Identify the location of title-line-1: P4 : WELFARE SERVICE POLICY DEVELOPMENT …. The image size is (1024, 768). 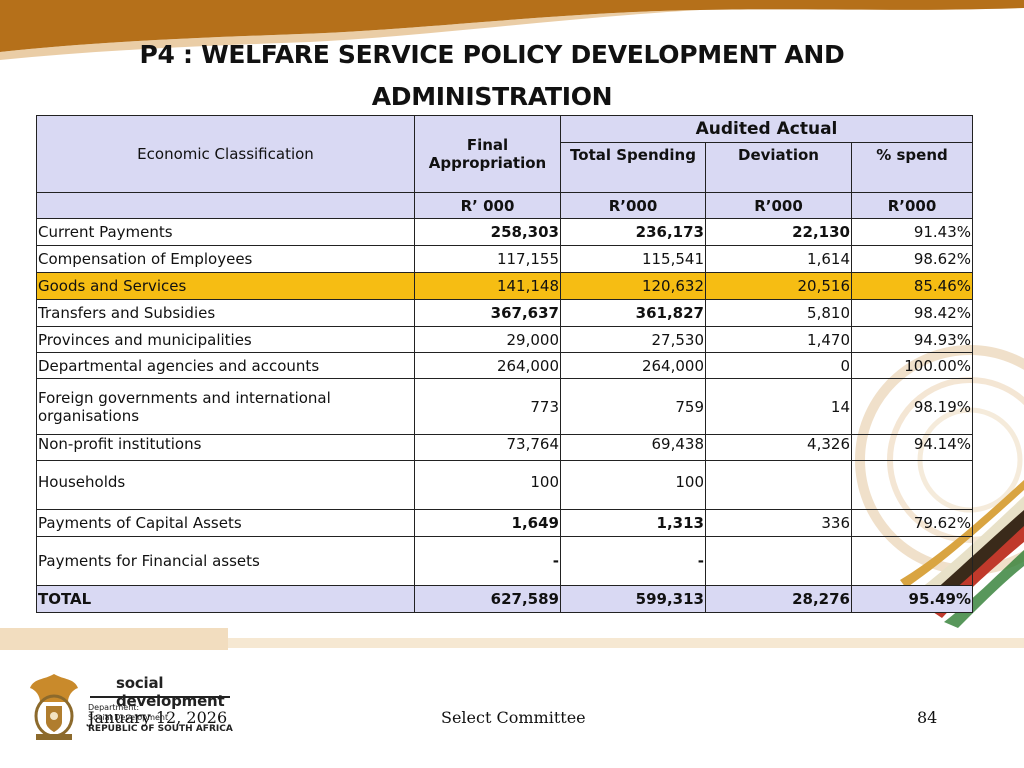
(492, 54).